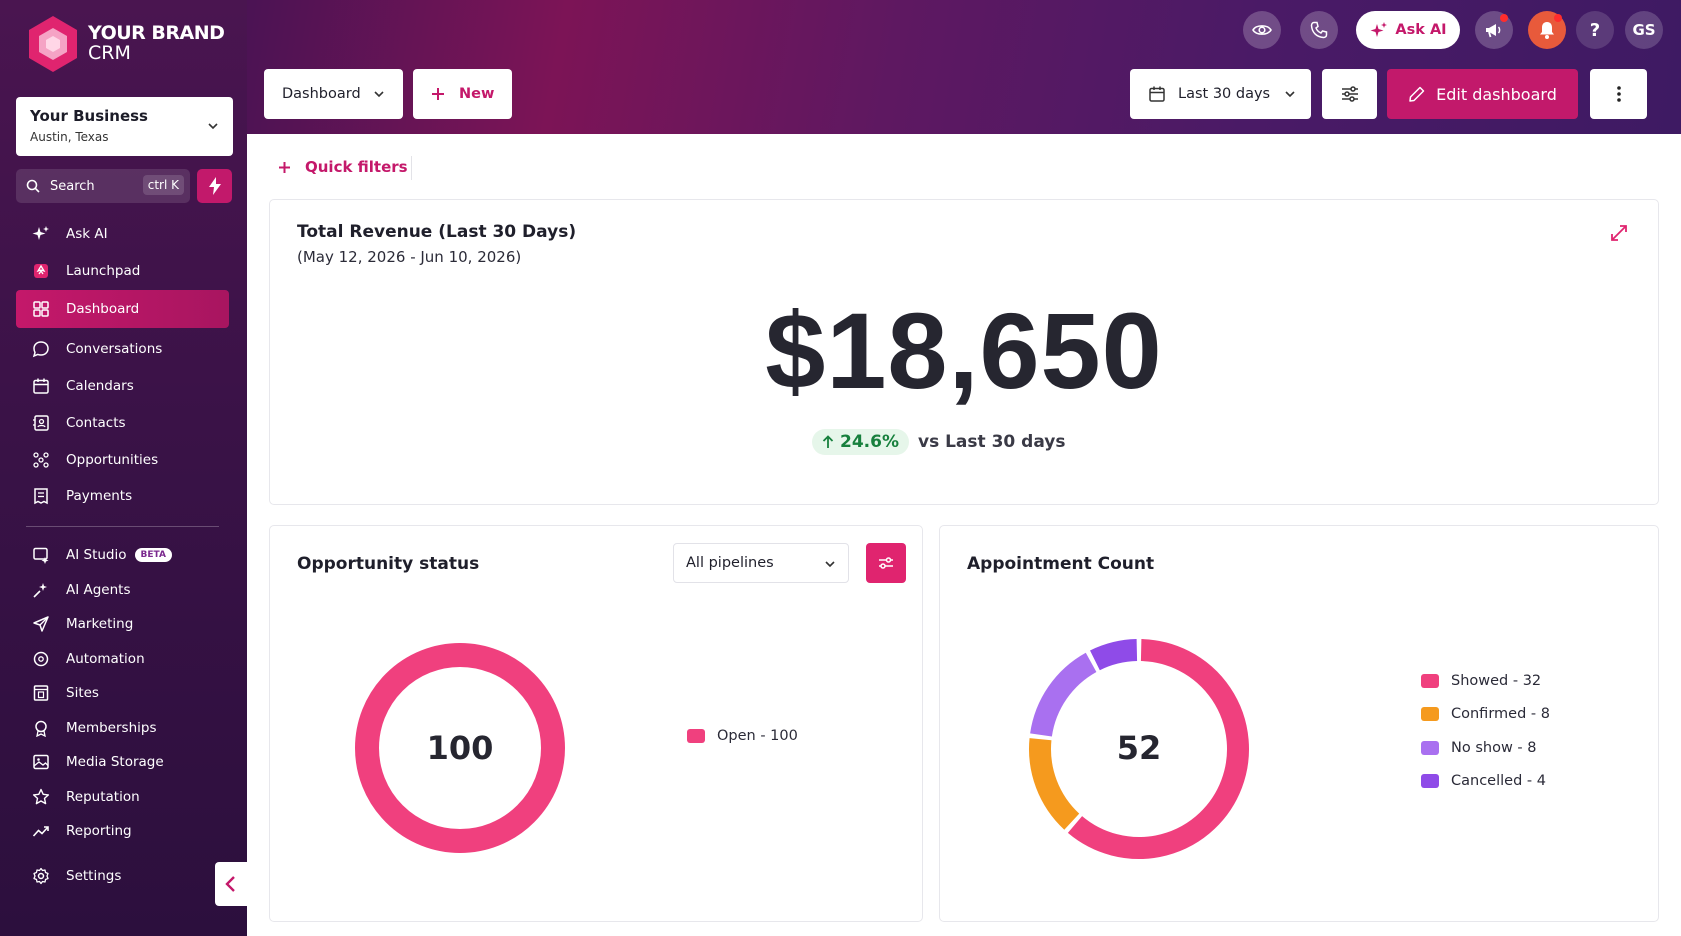  Describe the element at coordinates (87, 234) in the screenshot. I see `sidebar-item-label: Ask AI` at that location.